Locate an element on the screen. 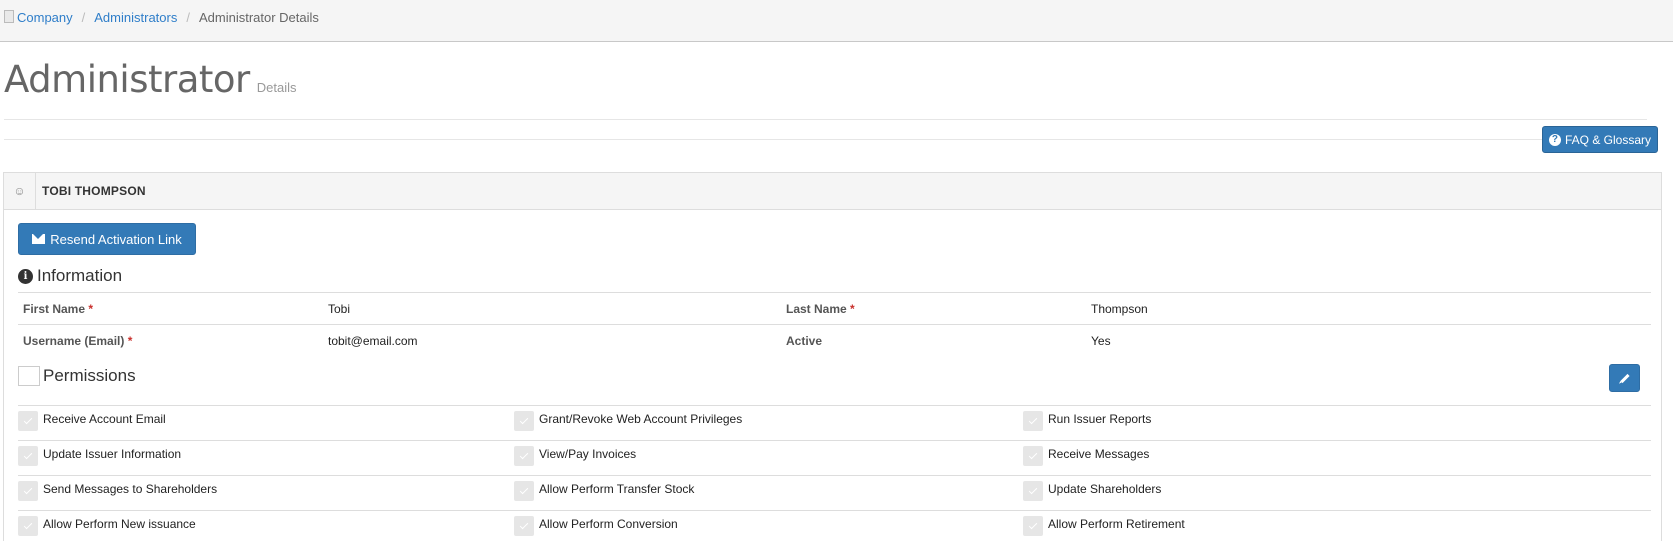 This screenshot has height=541, width=1673. permission-item: Receive Messages is located at coordinates (1086, 455).